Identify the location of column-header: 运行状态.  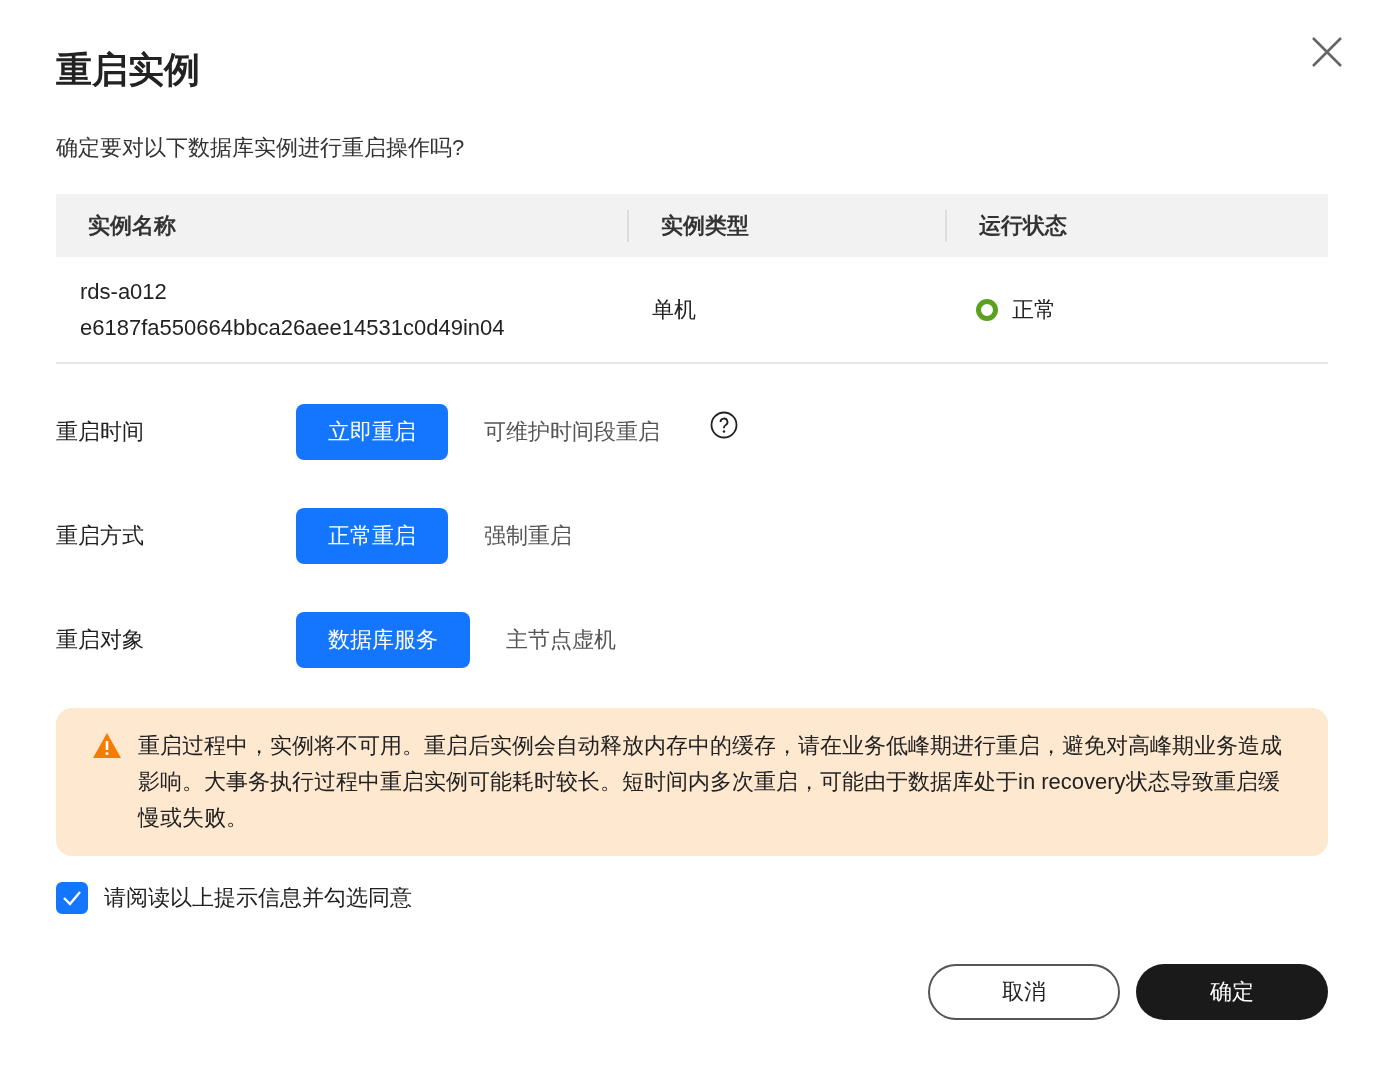
(1023, 225).